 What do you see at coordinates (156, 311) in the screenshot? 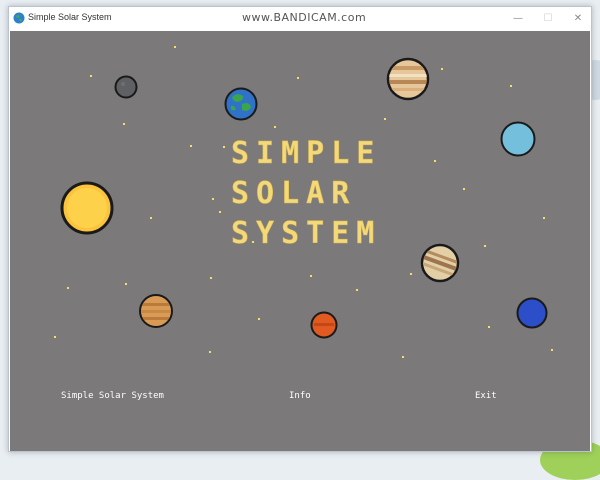
I see `venus-planet` at bounding box center [156, 311].